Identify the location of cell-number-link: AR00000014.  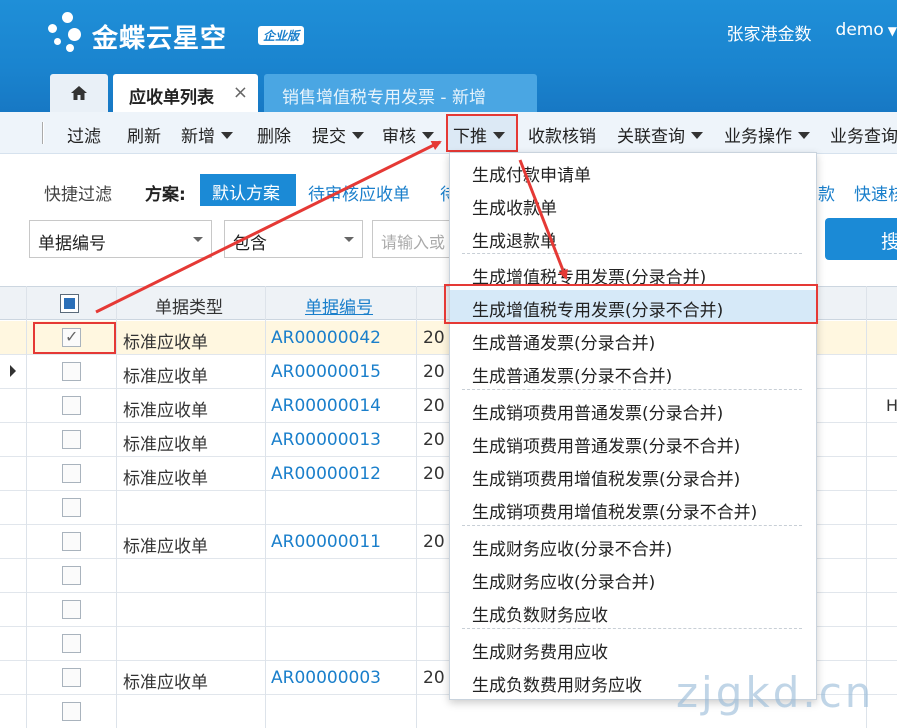
(326, 406).